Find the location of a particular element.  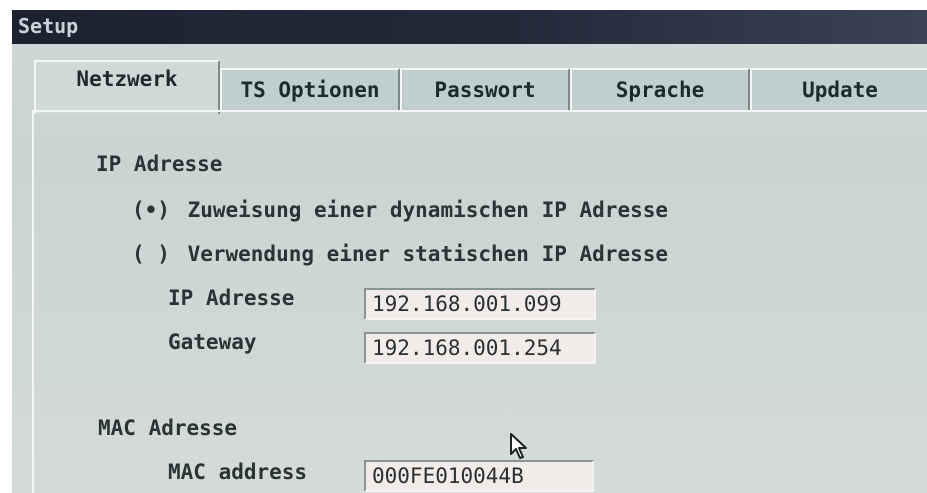

radio-dynamic-marker: (•) is located at coordinates (151, 210).